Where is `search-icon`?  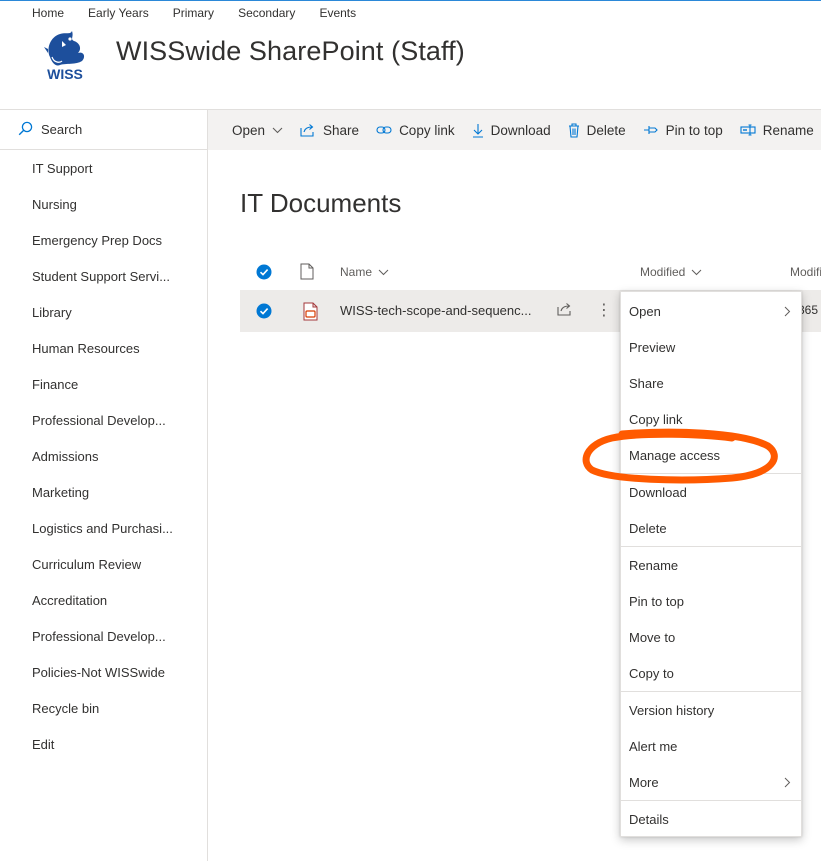
search-icon is located at coordinates (29, 130).